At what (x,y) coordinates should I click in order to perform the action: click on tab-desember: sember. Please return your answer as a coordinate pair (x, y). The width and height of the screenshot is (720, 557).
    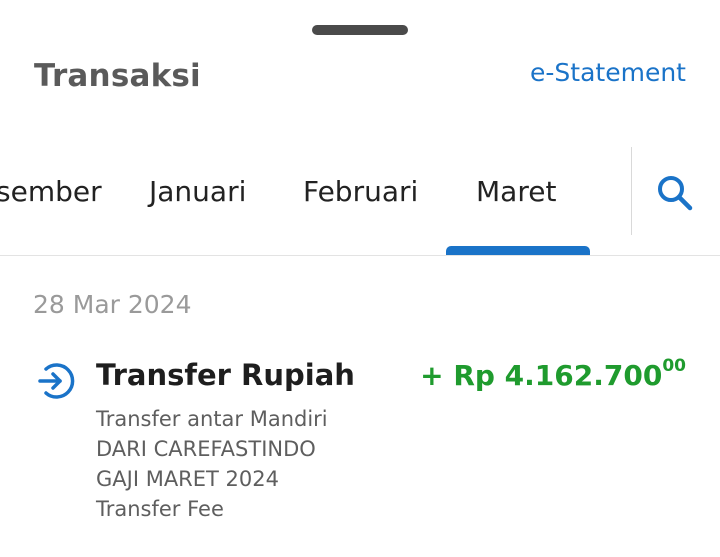
    Looking at the image, I should click on (51, 191).